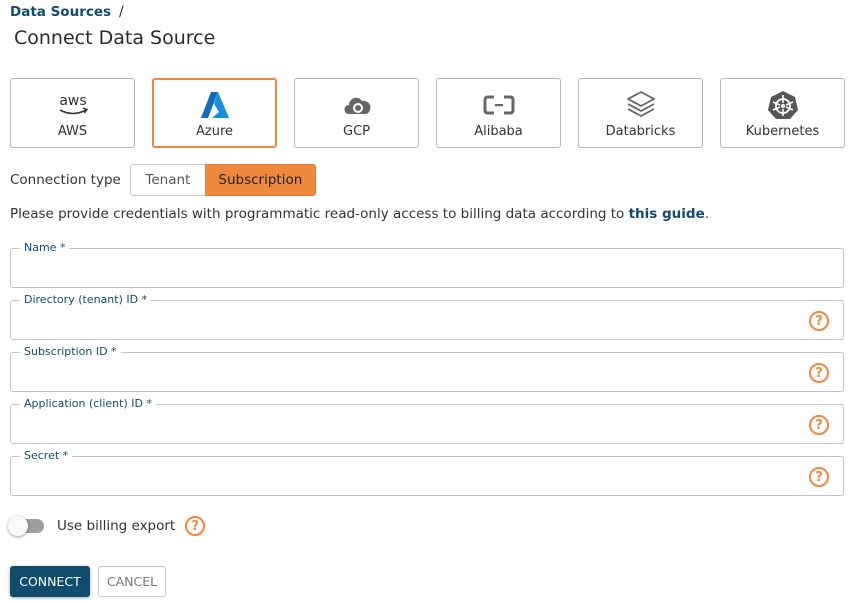  Describe the element at coordinates (167, 180) in the screenshot. I see `connection-type-tenant: Tenant` at that location.